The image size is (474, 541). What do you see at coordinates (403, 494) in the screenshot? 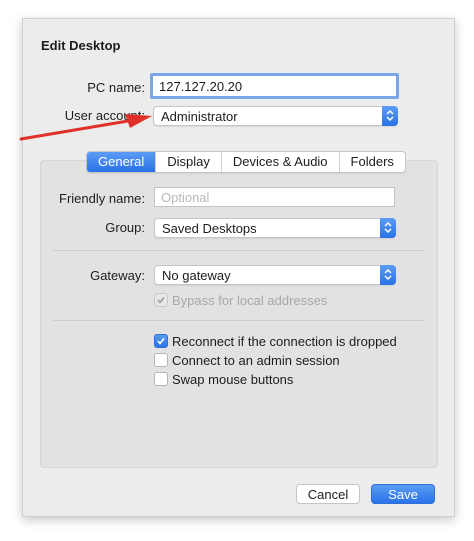
I see `save-button: Save` at bounding box center [403, 494].